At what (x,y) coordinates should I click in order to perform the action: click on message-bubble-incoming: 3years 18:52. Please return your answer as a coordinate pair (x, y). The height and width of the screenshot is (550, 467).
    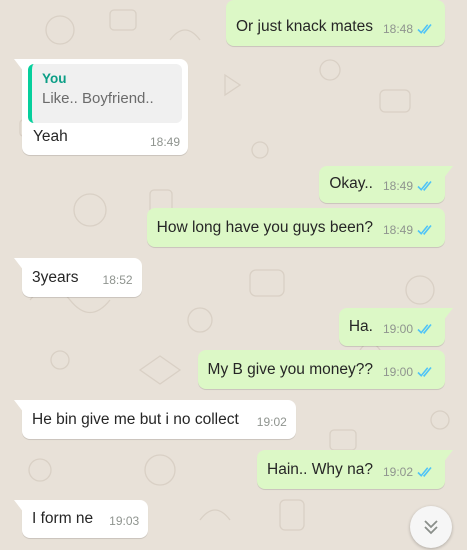
    Looking at the image, I should click on (78, 277).